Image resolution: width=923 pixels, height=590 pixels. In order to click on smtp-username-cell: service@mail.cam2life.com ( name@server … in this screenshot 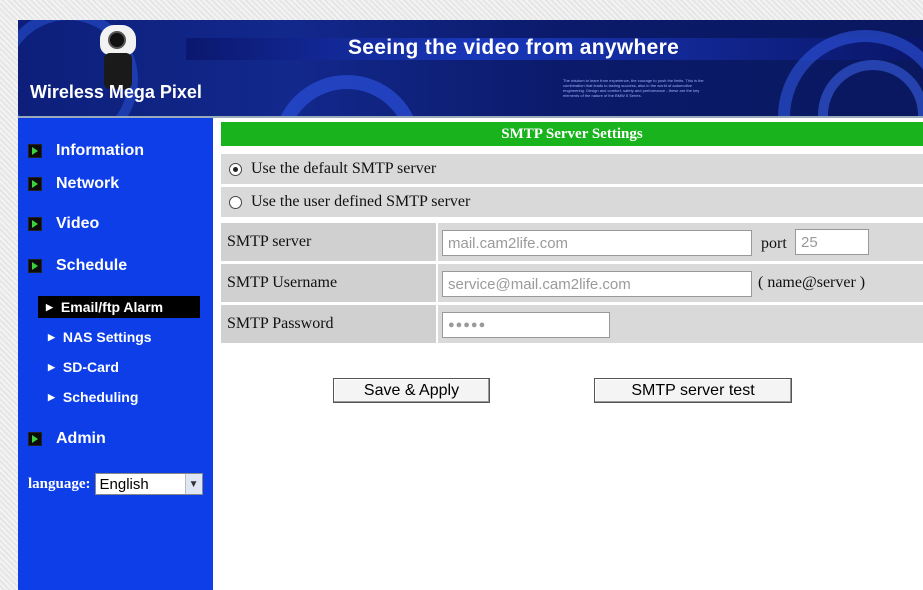, I will do `click(680, 283)`.